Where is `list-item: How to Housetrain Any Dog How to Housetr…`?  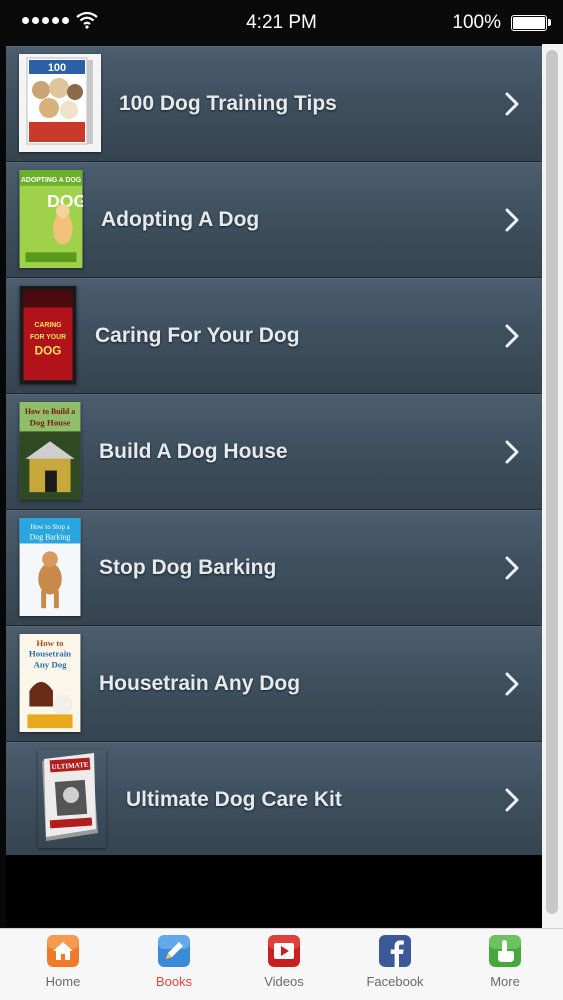
list-item: How to Housetrain Any Dog How to Housetr… is located at coordinates (274, 684).